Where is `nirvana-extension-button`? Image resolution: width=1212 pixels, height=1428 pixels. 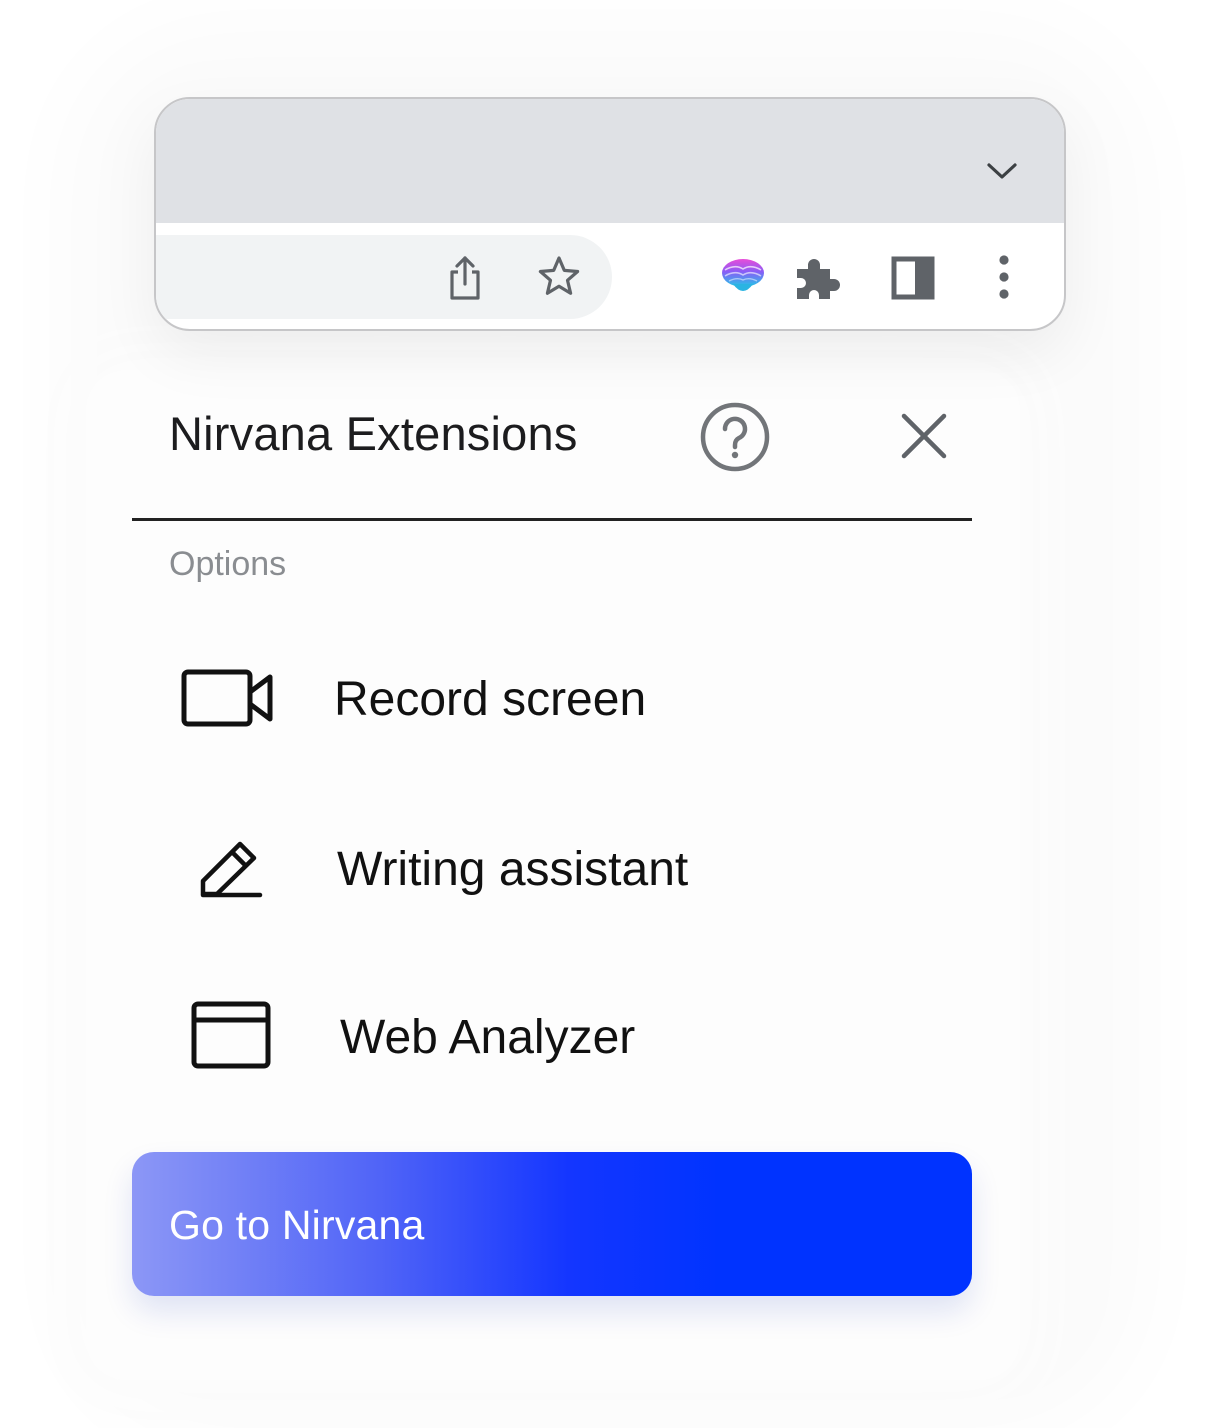
nirvana-extension-button is located at coordinates (743, 276).